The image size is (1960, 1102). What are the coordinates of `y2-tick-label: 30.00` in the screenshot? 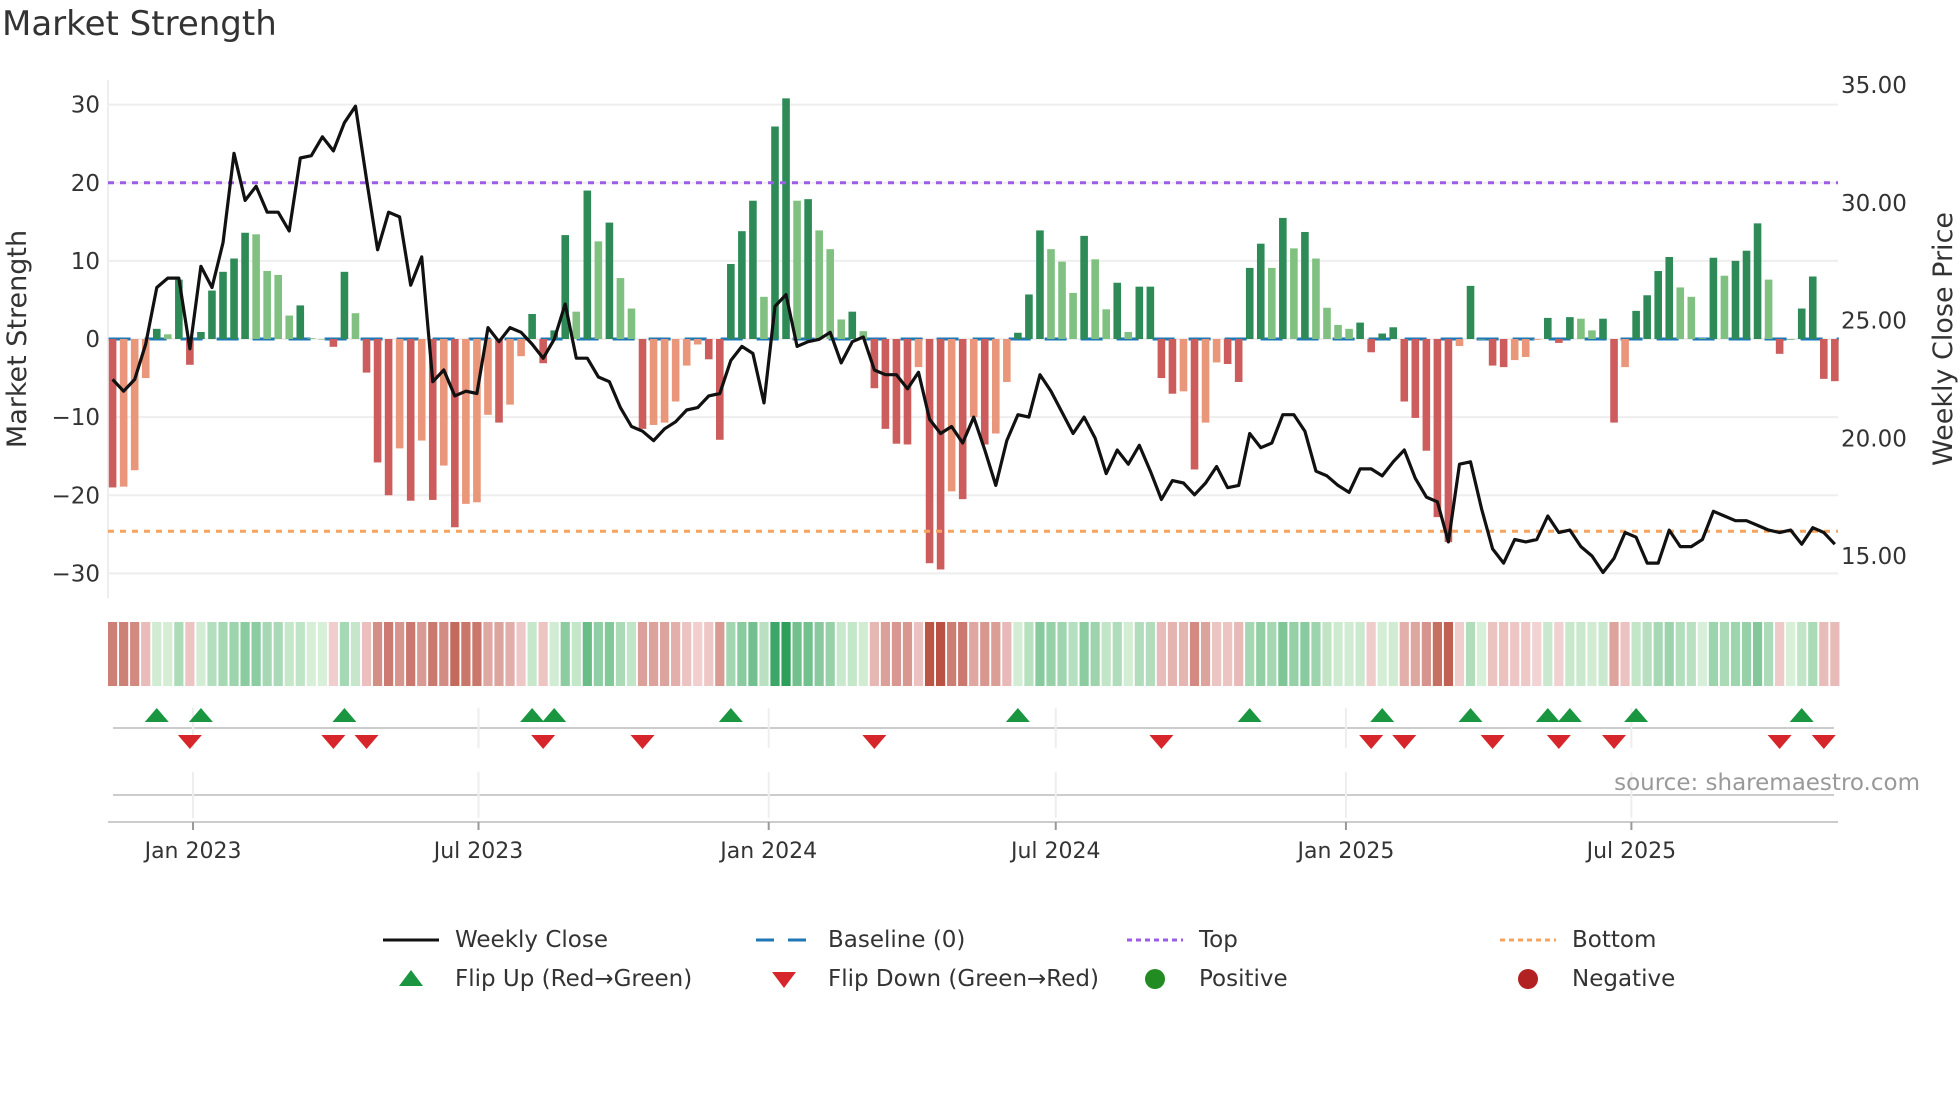 It's located at (1874, 204).